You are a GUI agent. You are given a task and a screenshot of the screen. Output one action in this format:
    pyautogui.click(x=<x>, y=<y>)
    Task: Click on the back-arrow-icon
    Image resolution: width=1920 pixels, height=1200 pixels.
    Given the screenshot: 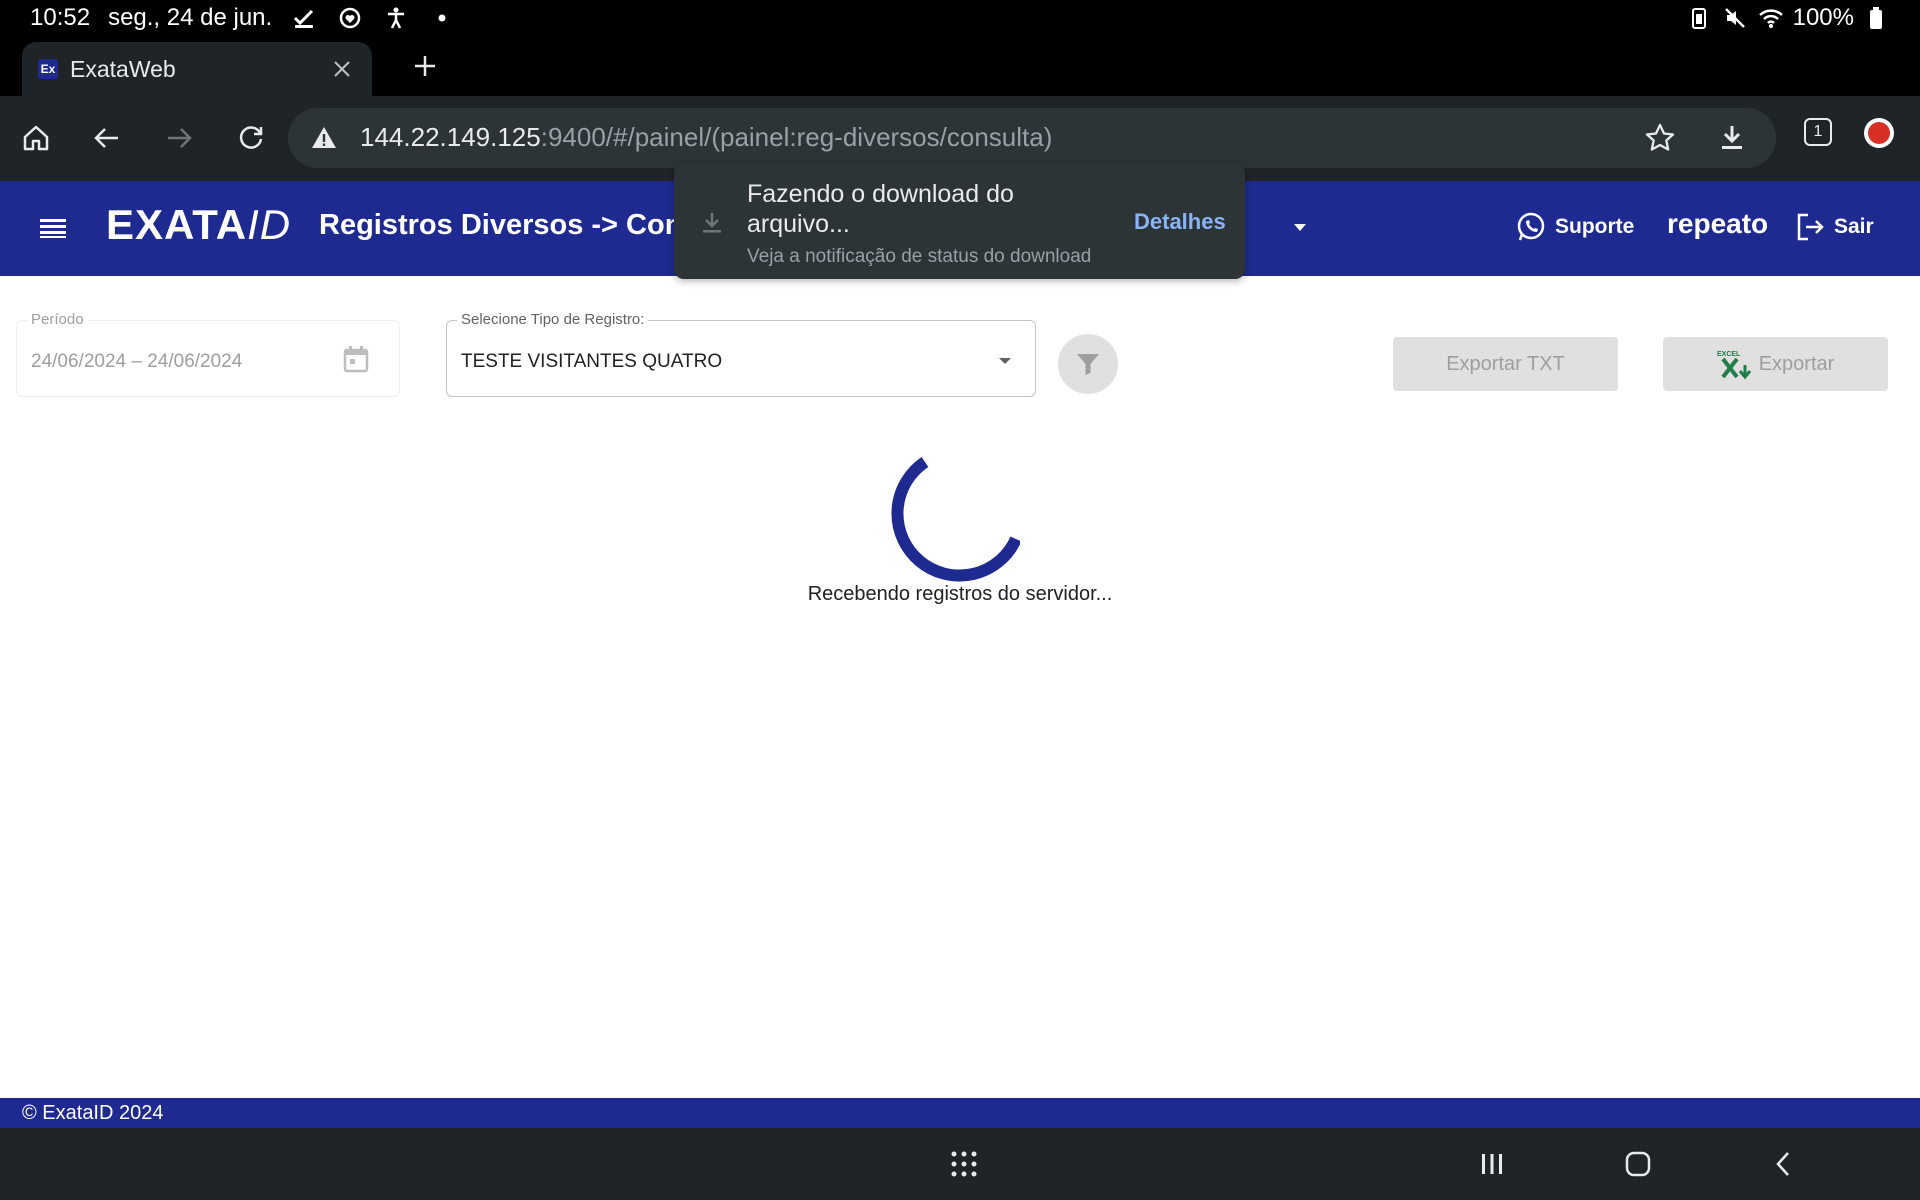 What is the action you would take?
    pyautogui.click(x=107, y=138)
    